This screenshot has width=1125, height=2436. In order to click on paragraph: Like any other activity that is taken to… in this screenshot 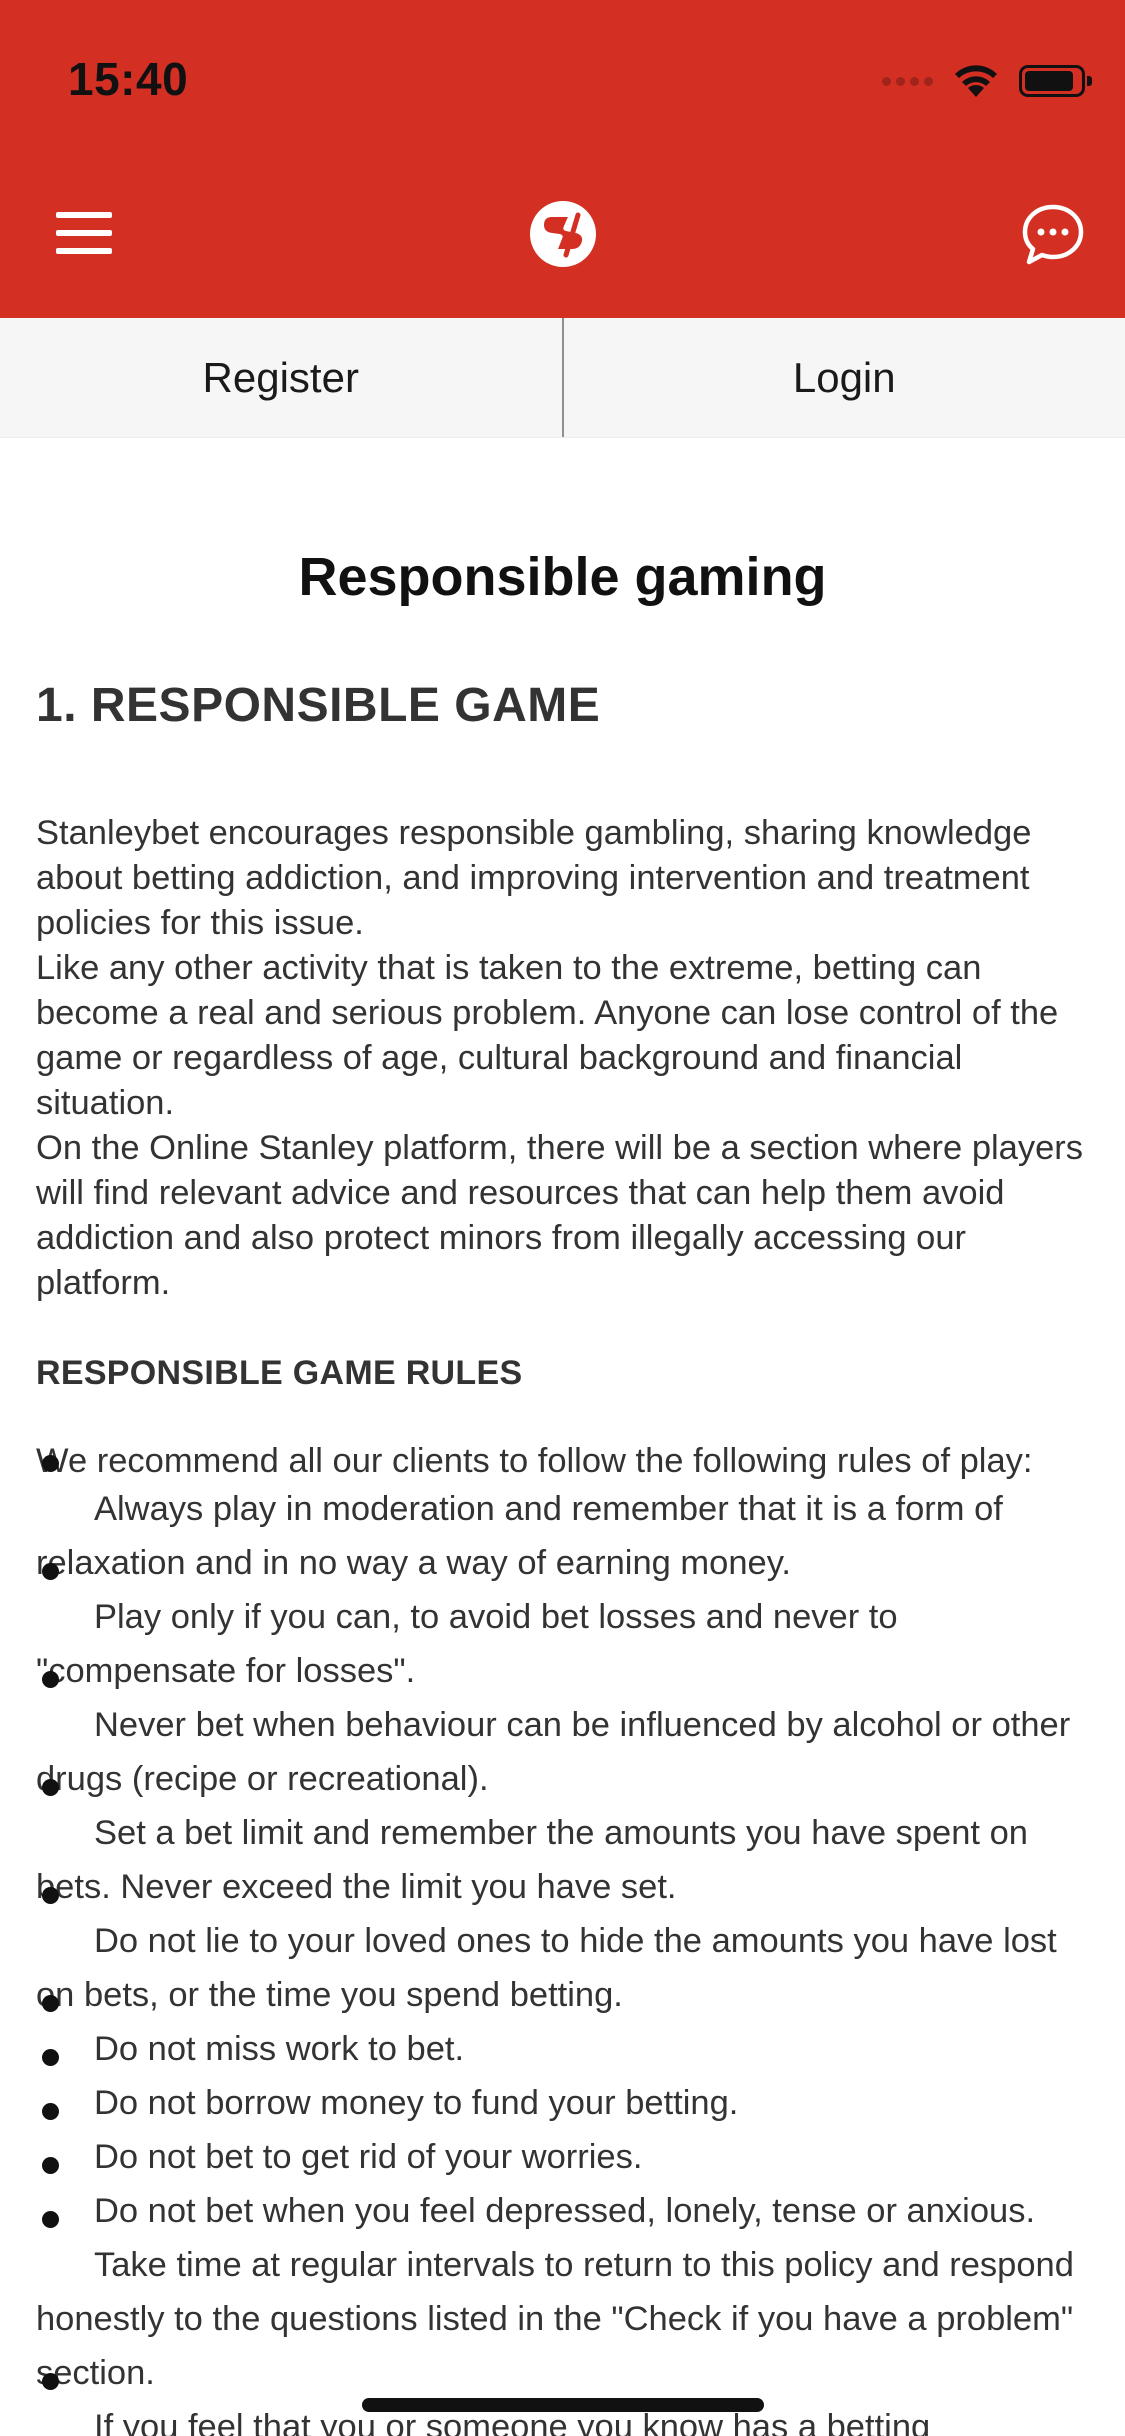, I will do `click(547, 1035)`.